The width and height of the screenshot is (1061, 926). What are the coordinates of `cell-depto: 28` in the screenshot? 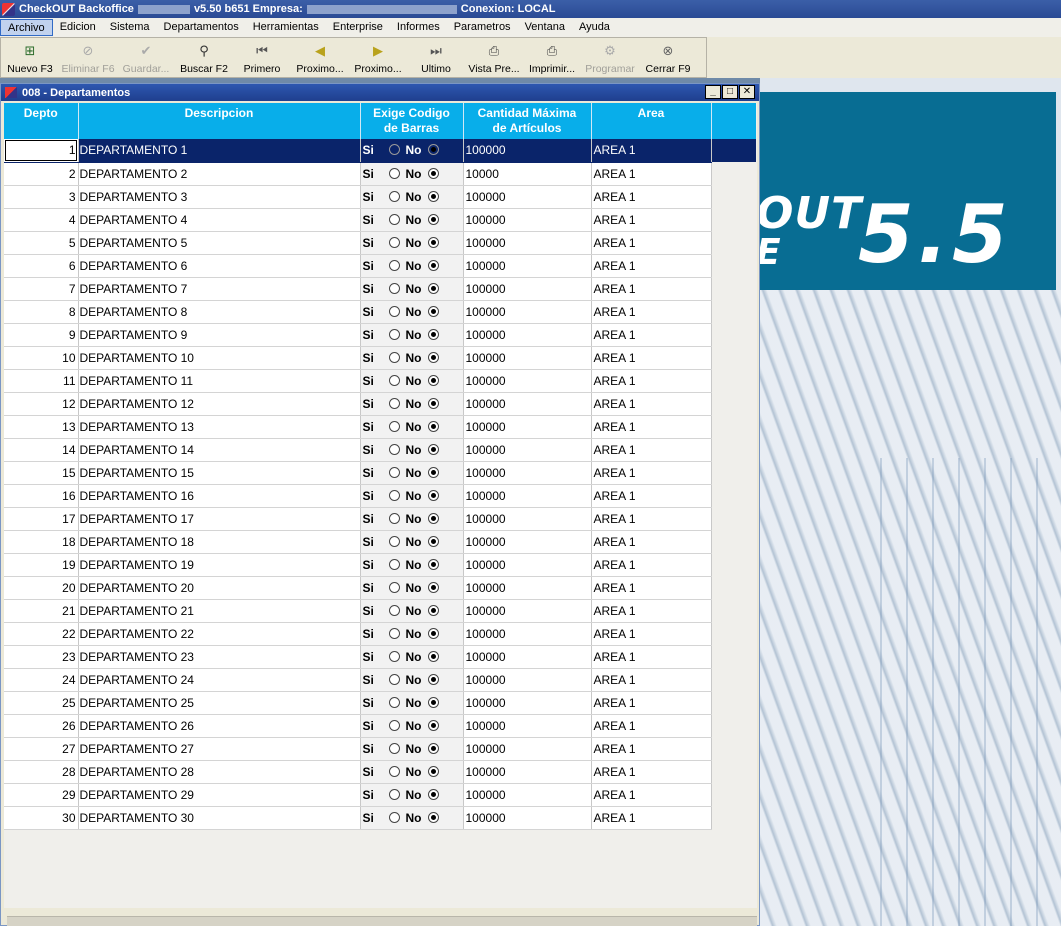 It's located at (41, 772).